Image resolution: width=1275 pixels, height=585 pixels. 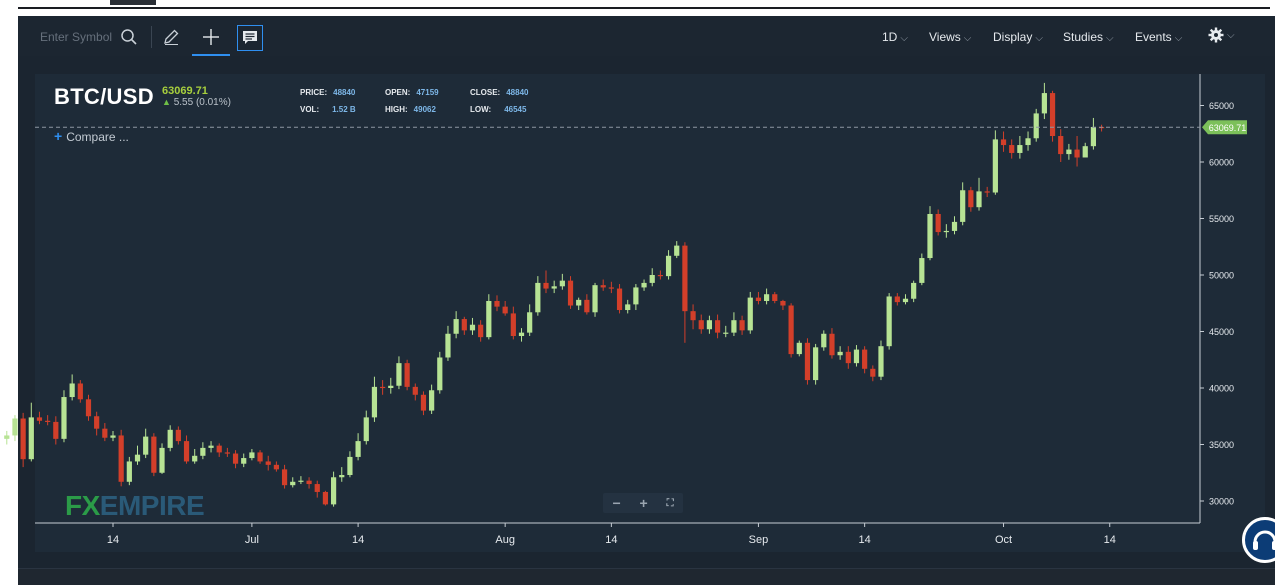 What do you see at coordinates (865, 540) in the screenshot?
I see `x-tick-label: 14` at bounding box center [865, 540].